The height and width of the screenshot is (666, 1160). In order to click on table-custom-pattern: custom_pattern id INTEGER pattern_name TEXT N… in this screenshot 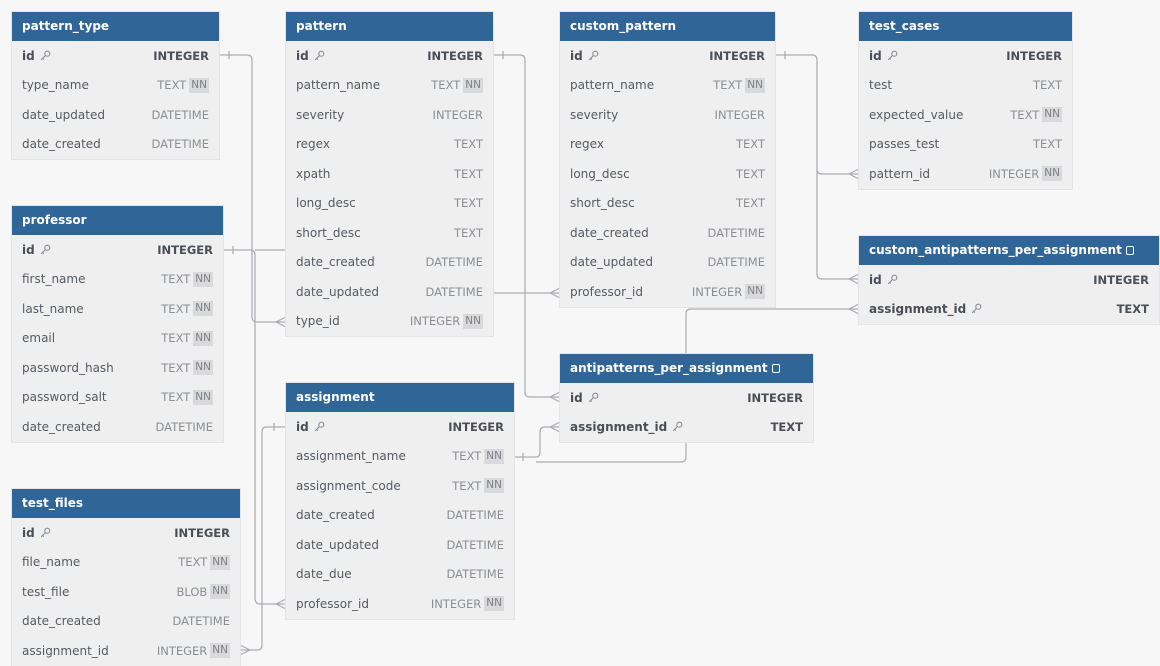, I will do `click(667, 159)`.